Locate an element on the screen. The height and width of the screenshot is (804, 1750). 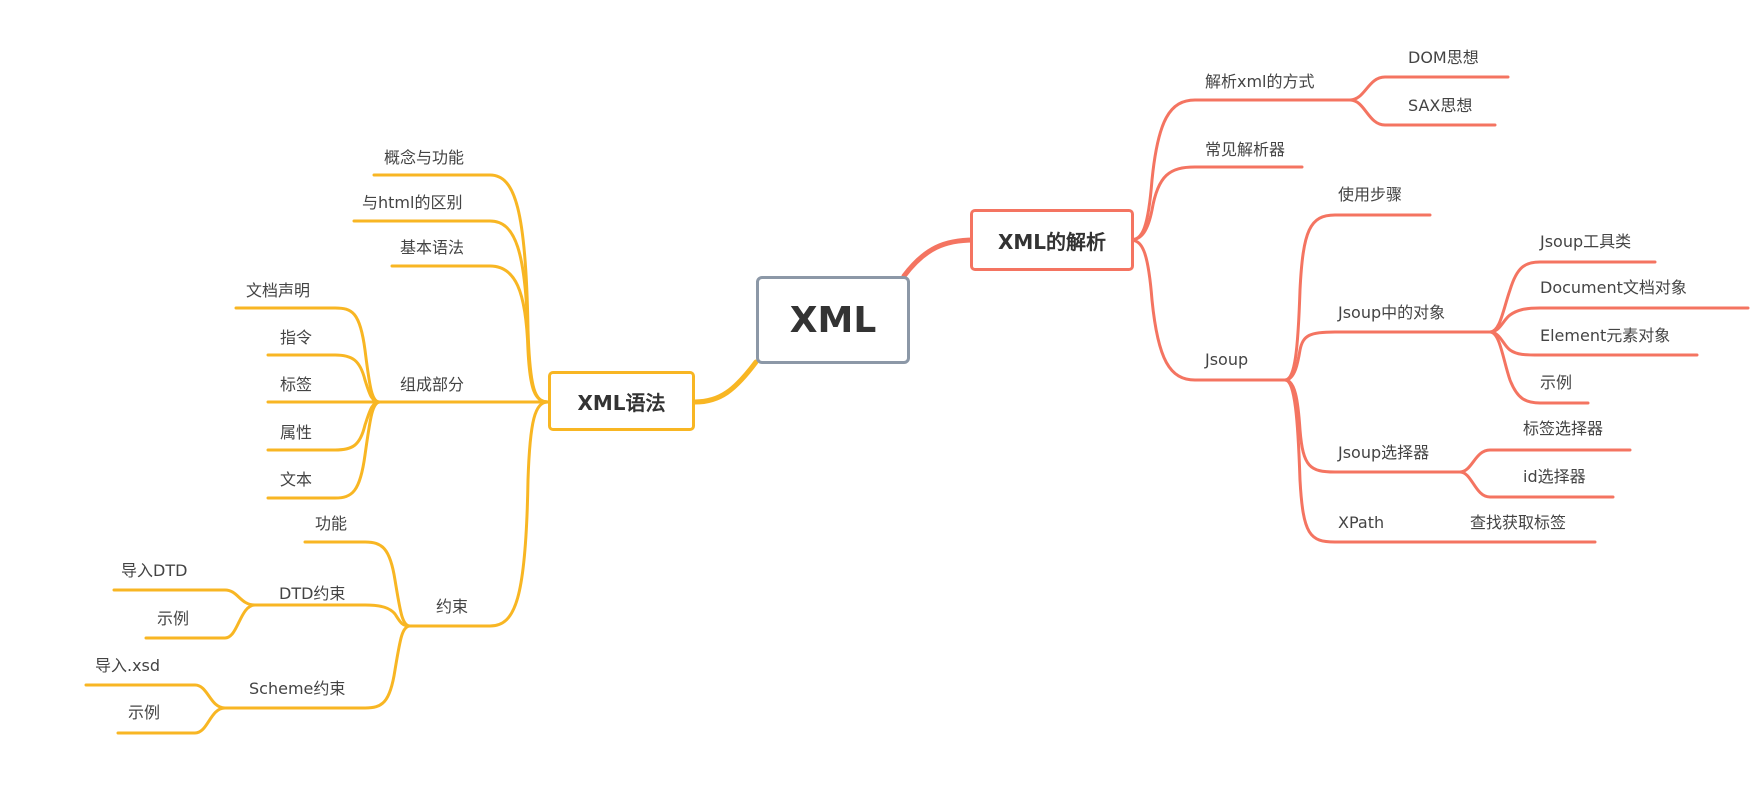
label-xpath: XPath is located at coordinates (1361, 523).